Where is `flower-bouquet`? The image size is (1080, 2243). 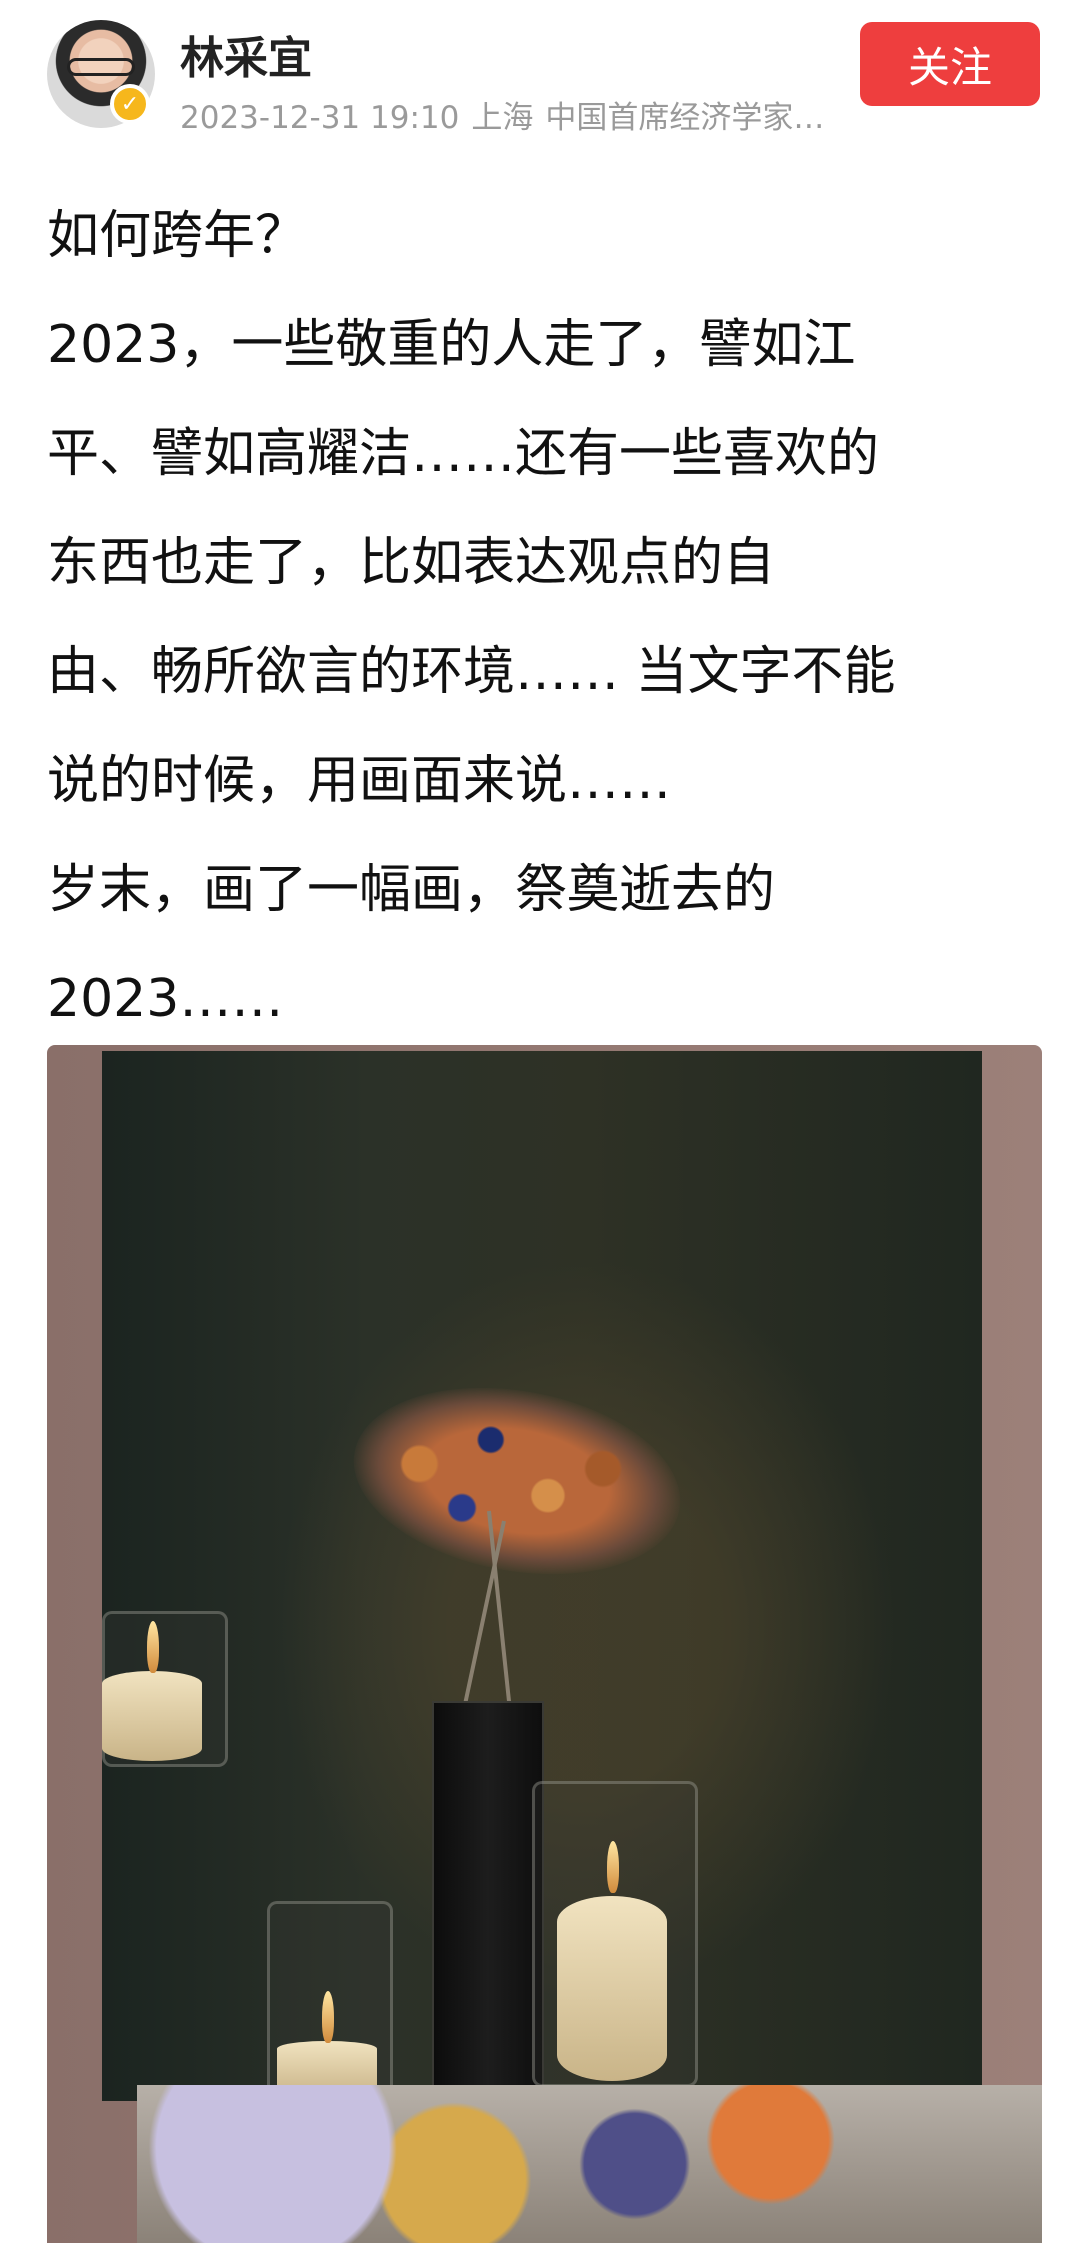 flower-bouquet is located at coordinates (517, 1481).